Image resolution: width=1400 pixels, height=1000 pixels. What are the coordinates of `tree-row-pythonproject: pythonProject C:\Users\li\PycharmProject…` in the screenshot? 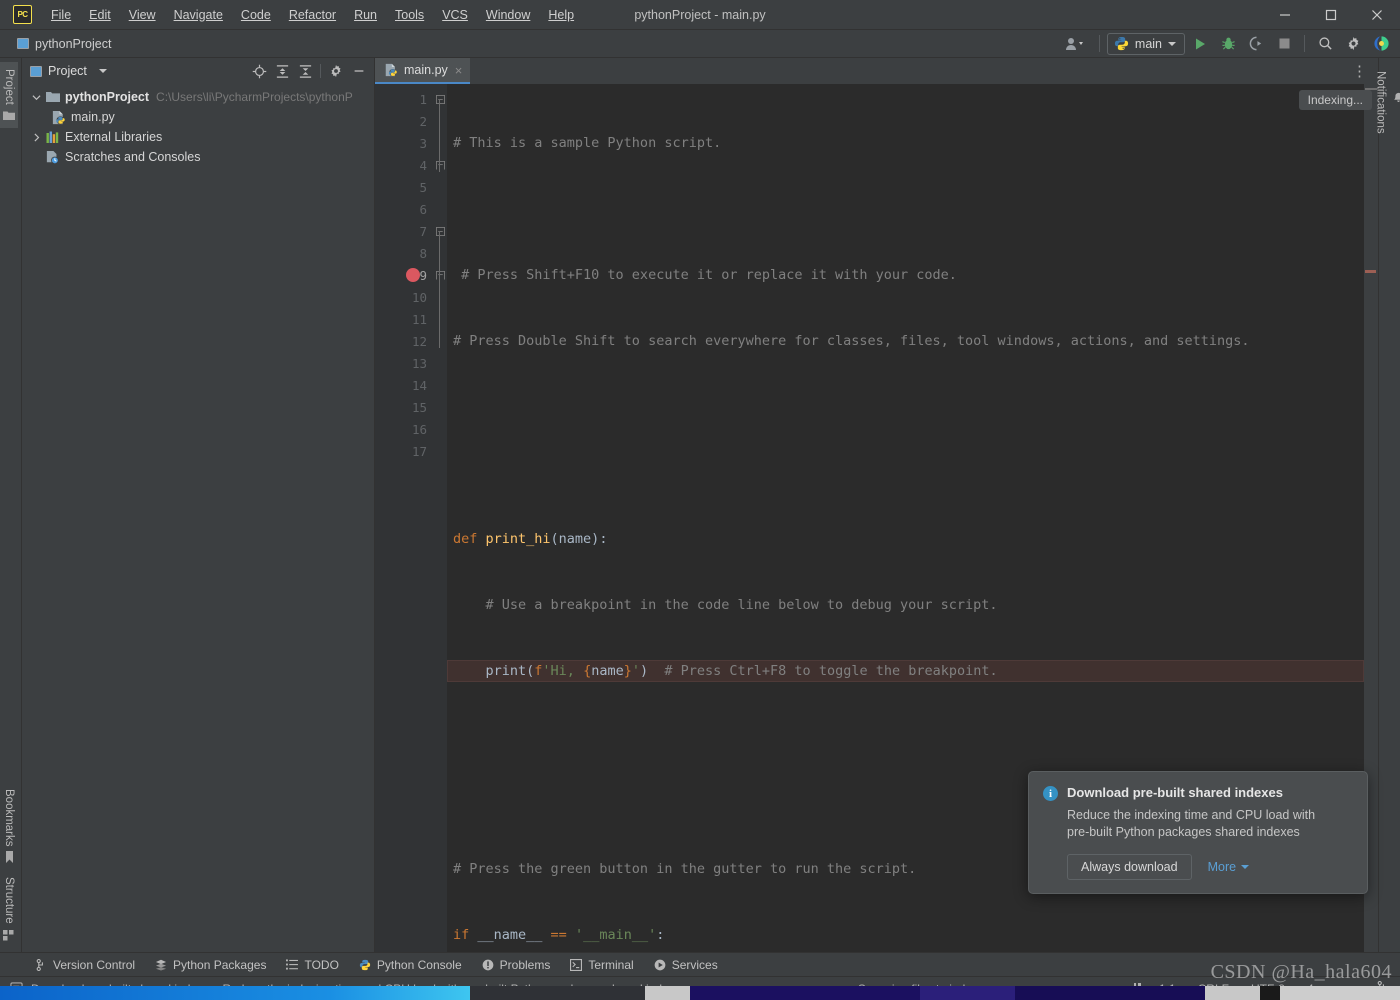 It's located at (198, 97).